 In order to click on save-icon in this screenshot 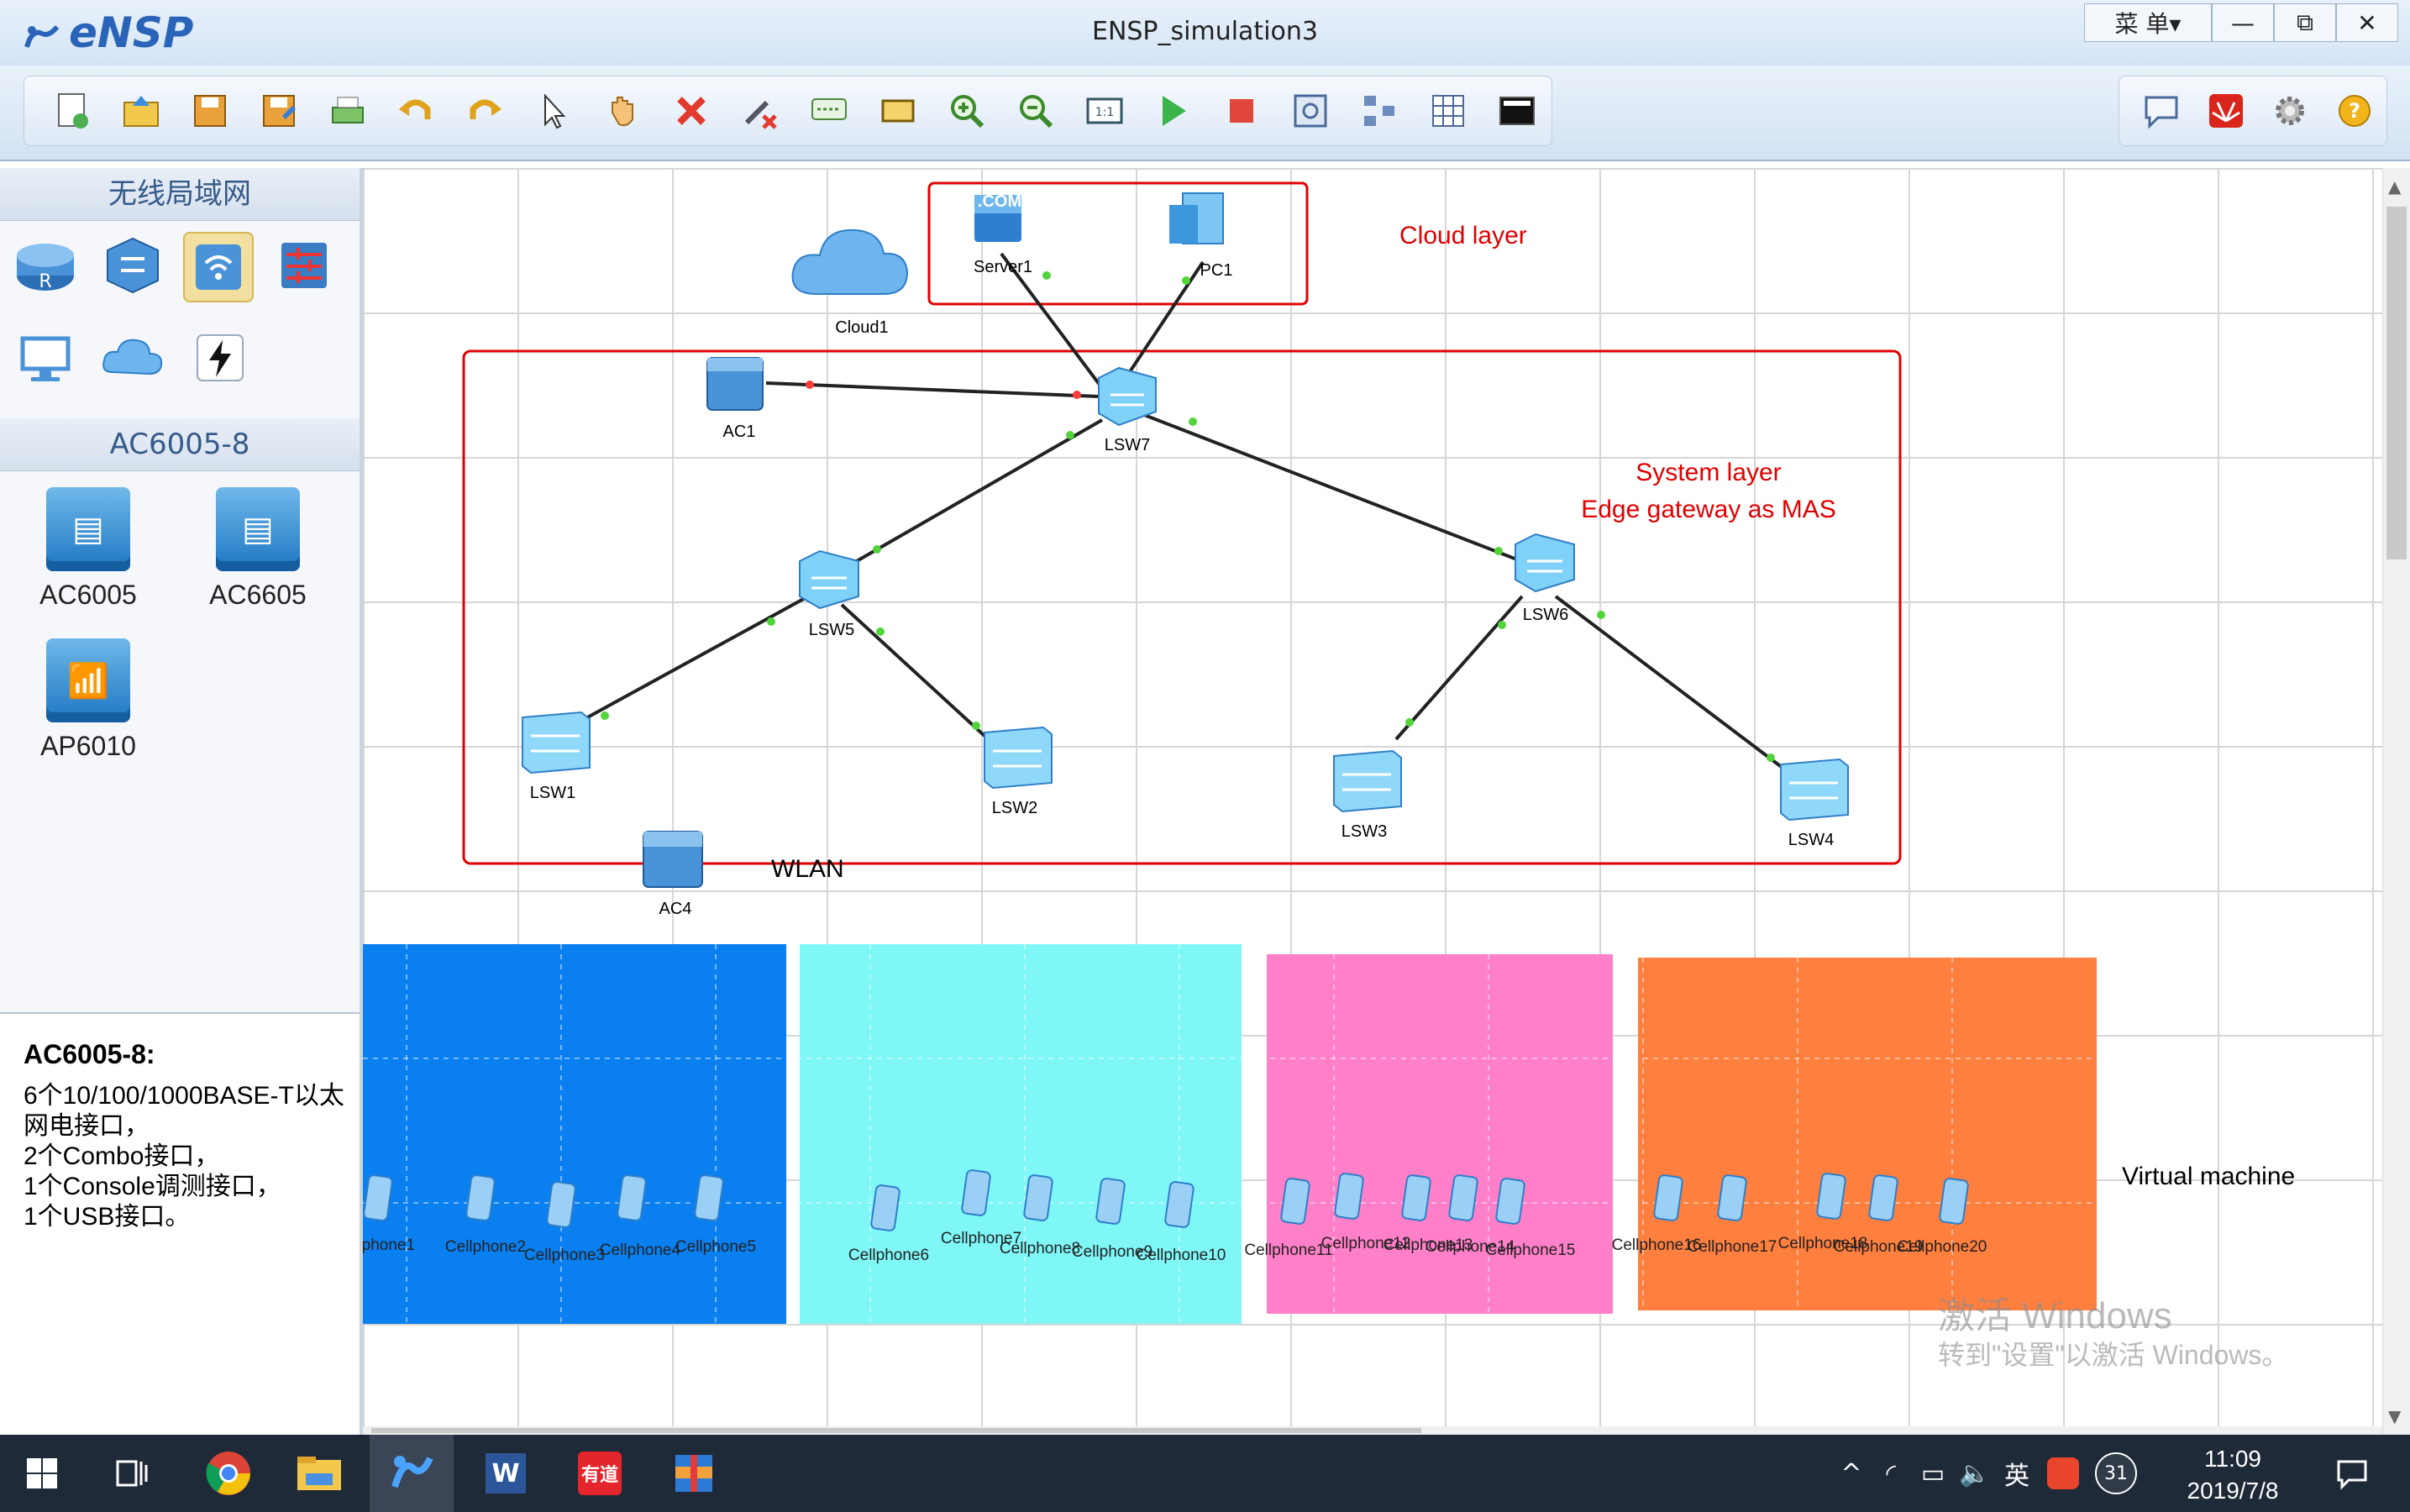, I will do `click(210, 111)`.